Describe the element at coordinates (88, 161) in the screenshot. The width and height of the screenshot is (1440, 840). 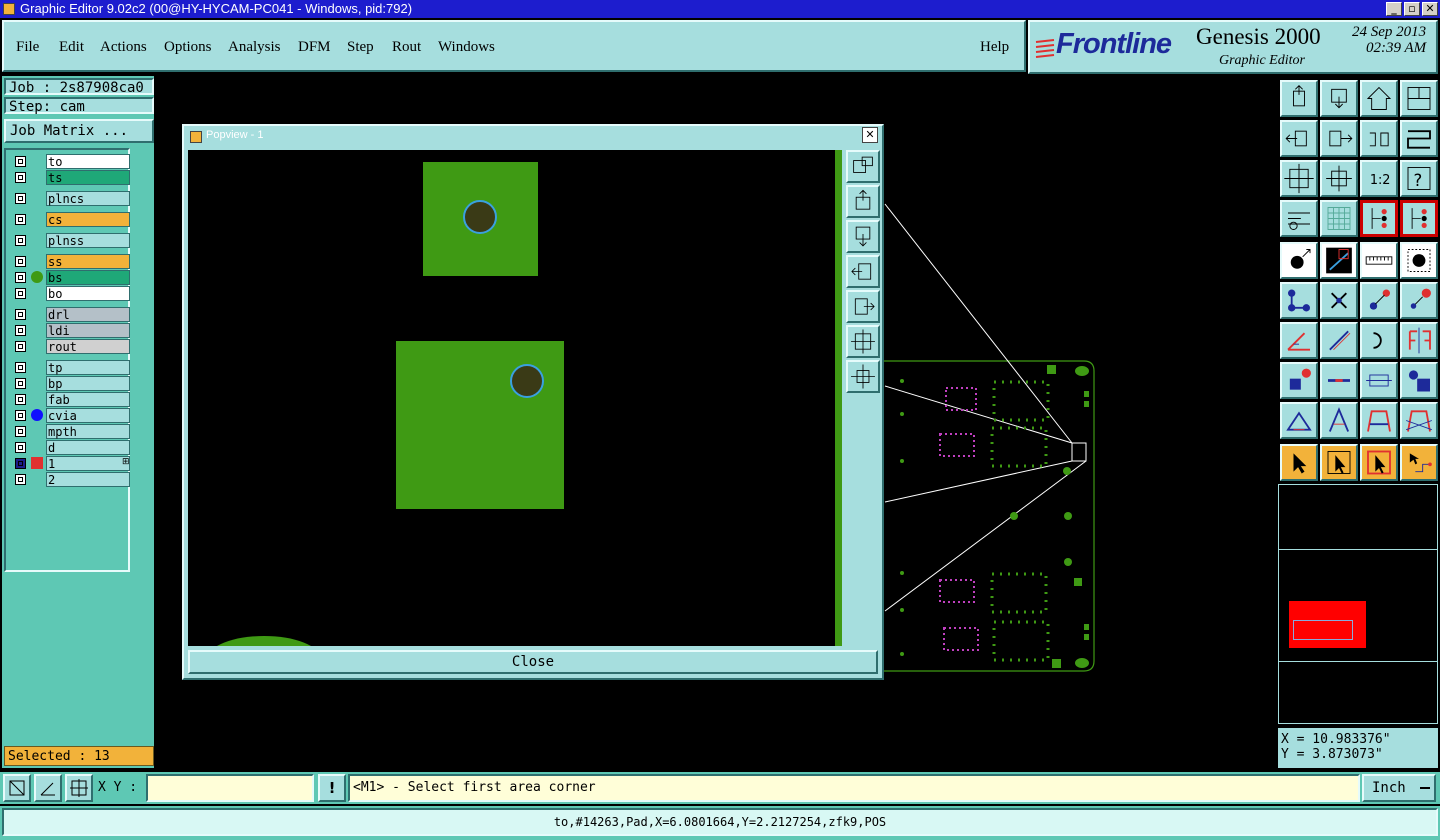
I see `layer-name: to` at that location.